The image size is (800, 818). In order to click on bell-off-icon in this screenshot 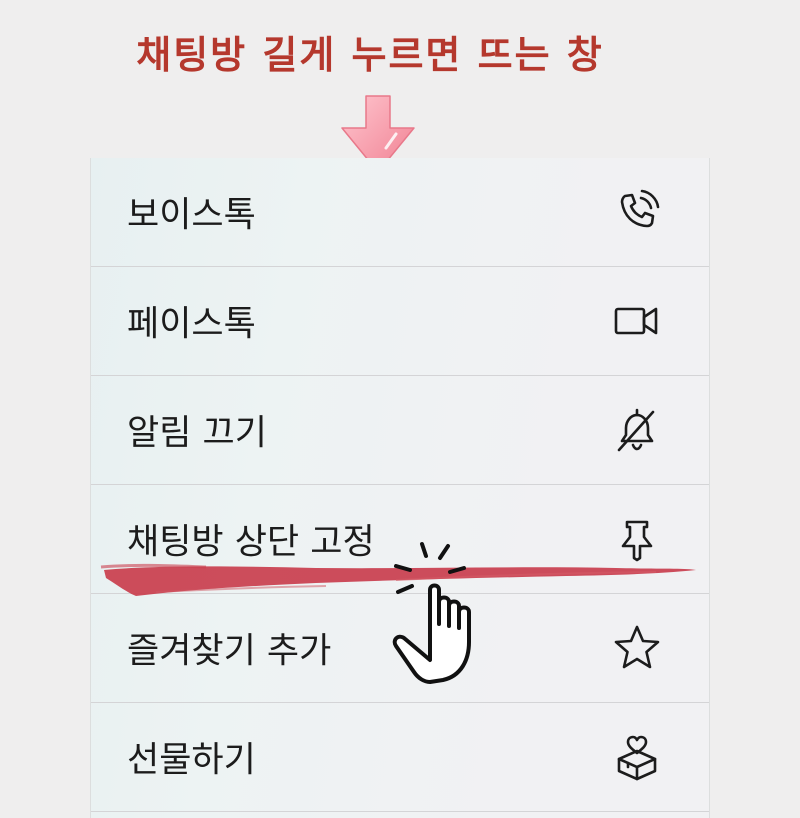, I will do `click(637, 430)`.